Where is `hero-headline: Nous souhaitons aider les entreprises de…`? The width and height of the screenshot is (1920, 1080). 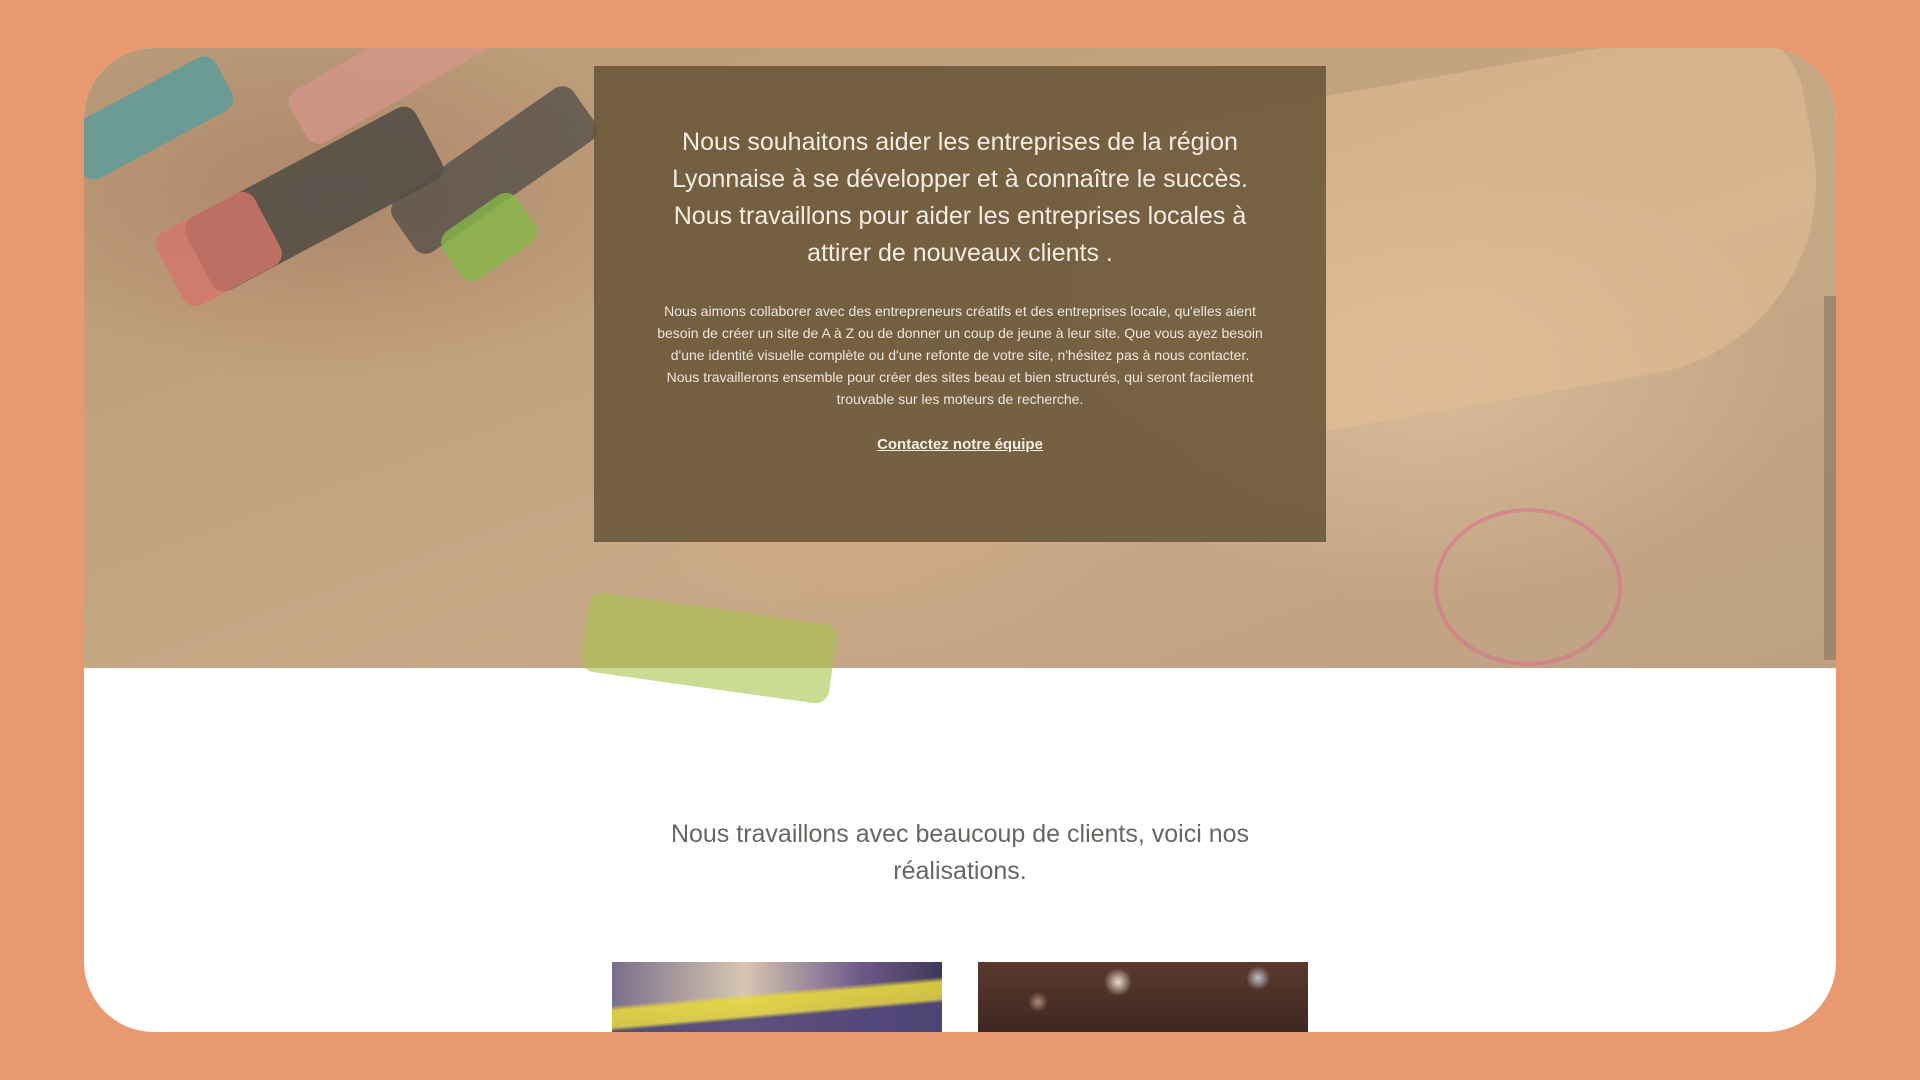 hero-headline: Nous souhaitons aider les entreprises de… is located at coordinates (960, 197).